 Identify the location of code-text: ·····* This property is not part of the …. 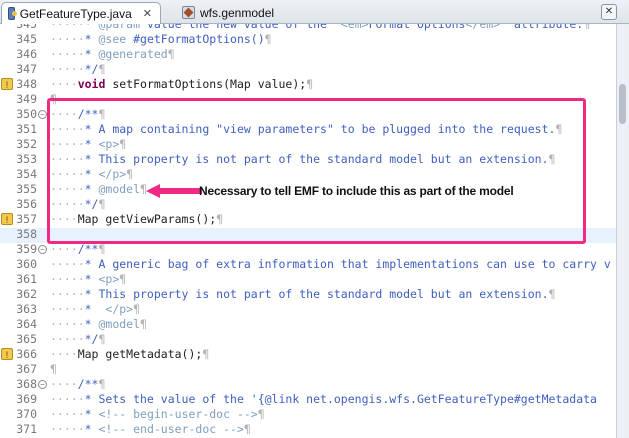
(303, 294).